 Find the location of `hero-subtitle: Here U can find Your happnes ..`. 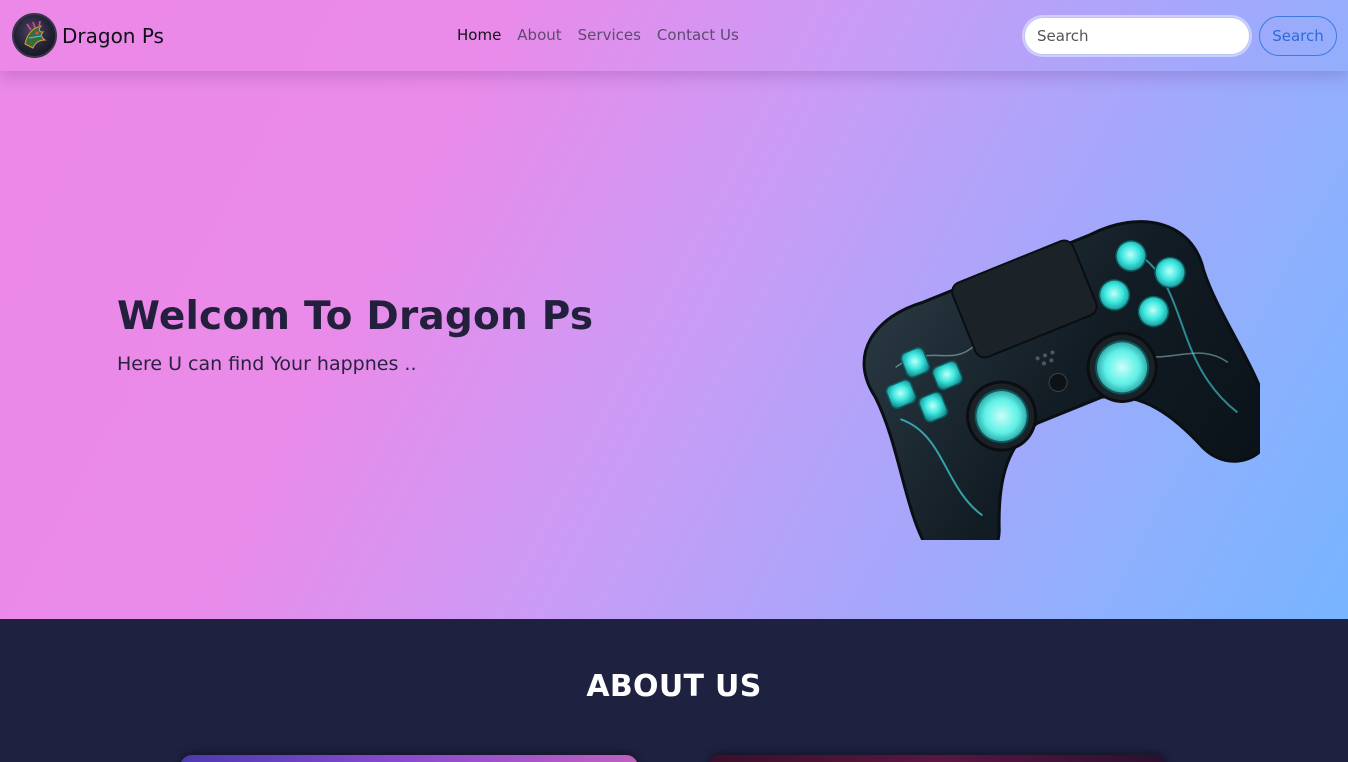

hero-subtitle: Here U can find Your happnes .. is located at coordinates (267, 364).